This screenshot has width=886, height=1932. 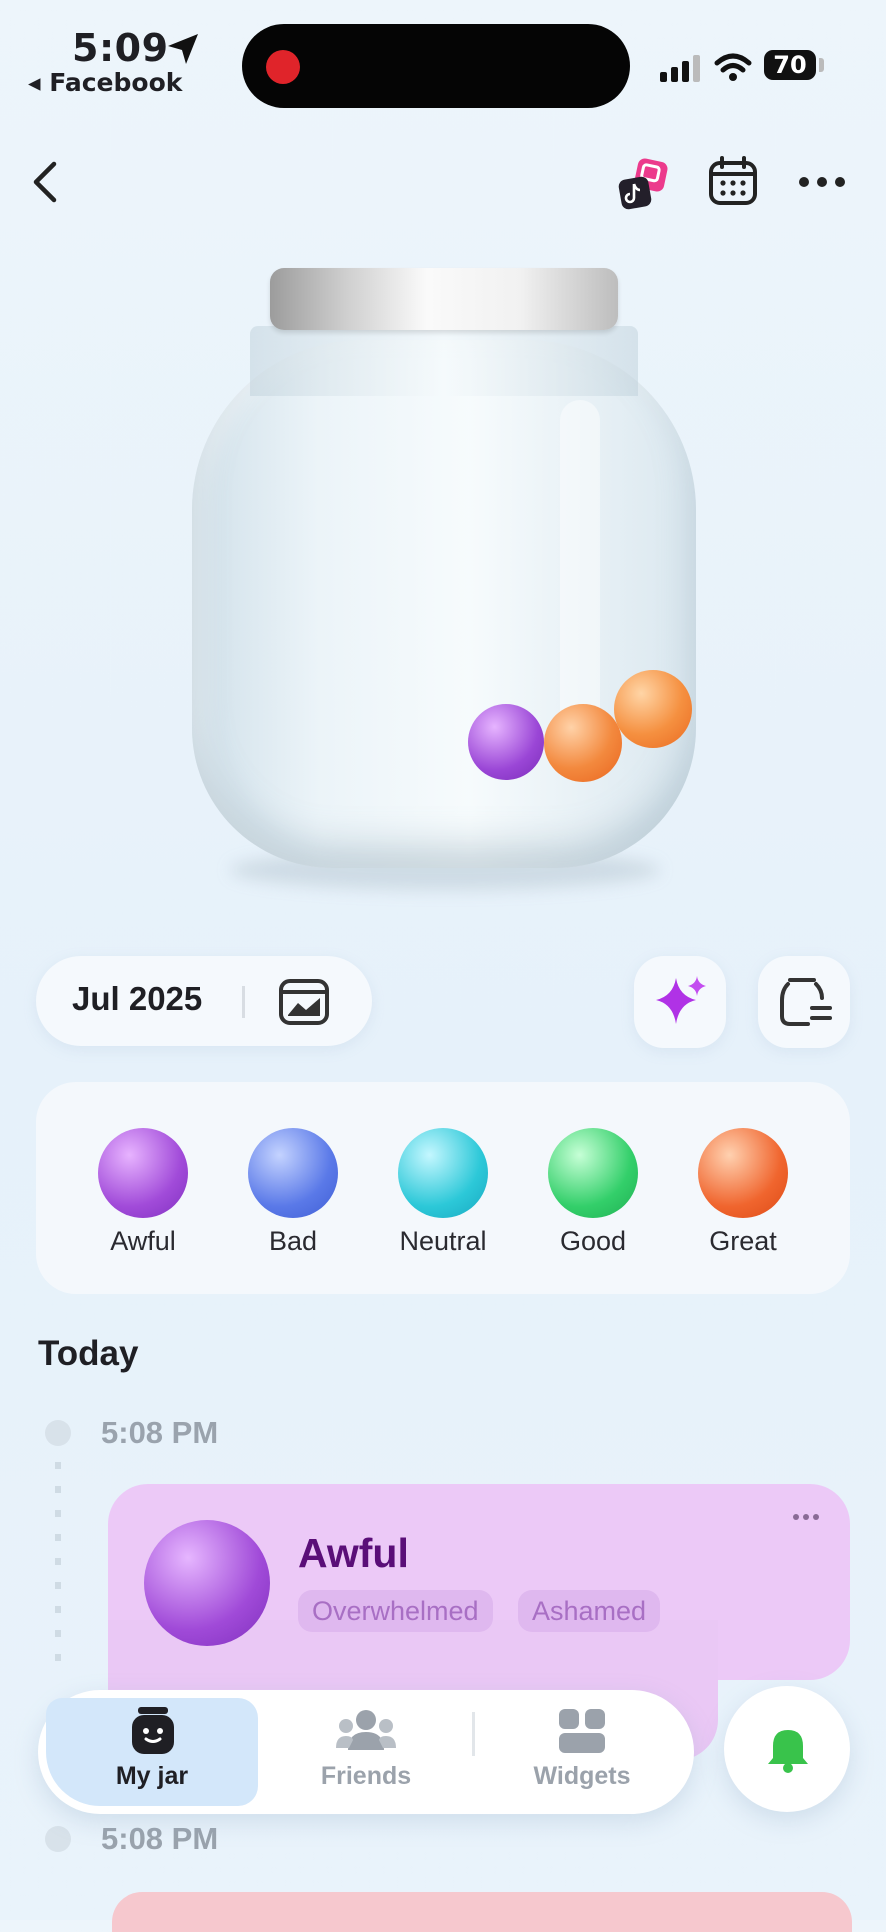 I want to click on bad-face-icon, so click(x=293, y=1173).